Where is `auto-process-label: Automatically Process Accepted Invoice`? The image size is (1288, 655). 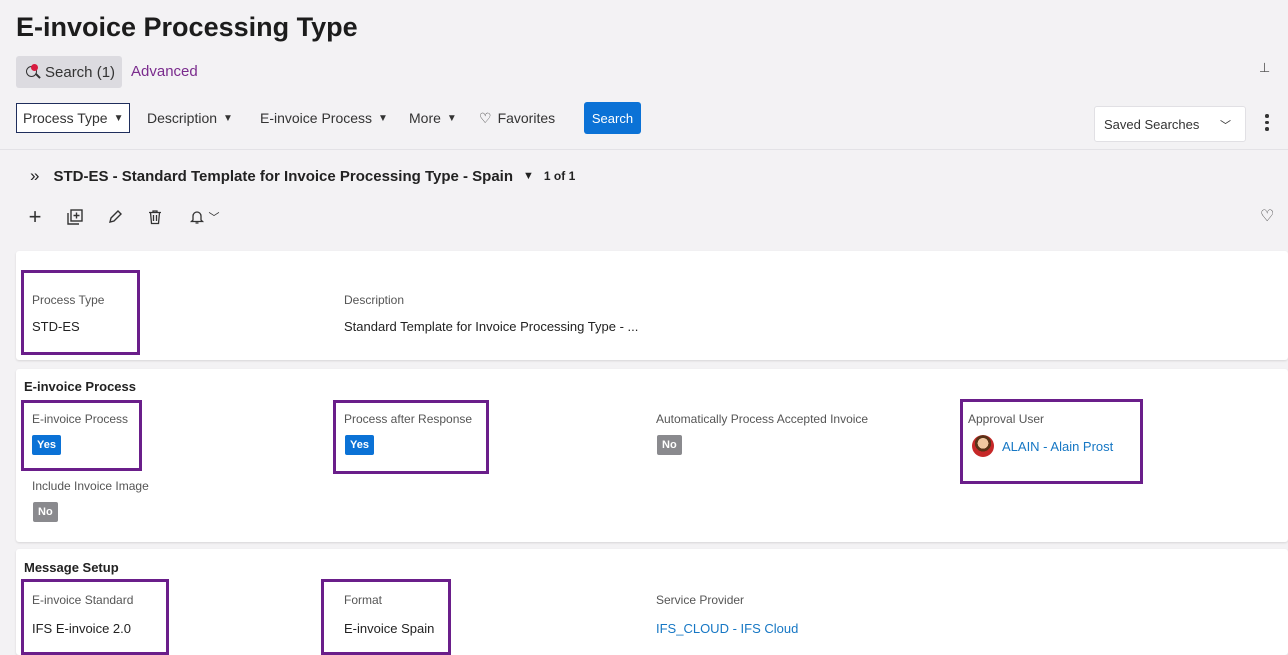
auto-process-label: Automatically Process Accepted Invoice is located at coordinates (762, 419).